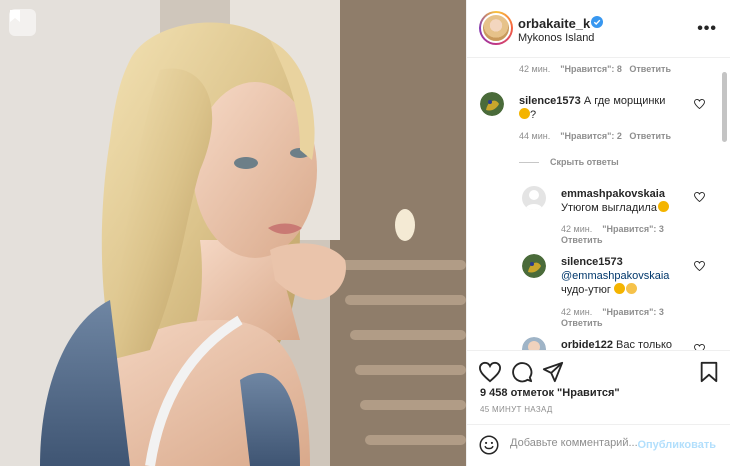 This screenshot has height=466, width=730. Describe the element at coordinates (609, 108) in the screenshot. I see `comment-body: silence1573 А где морщинки ?` at that location.